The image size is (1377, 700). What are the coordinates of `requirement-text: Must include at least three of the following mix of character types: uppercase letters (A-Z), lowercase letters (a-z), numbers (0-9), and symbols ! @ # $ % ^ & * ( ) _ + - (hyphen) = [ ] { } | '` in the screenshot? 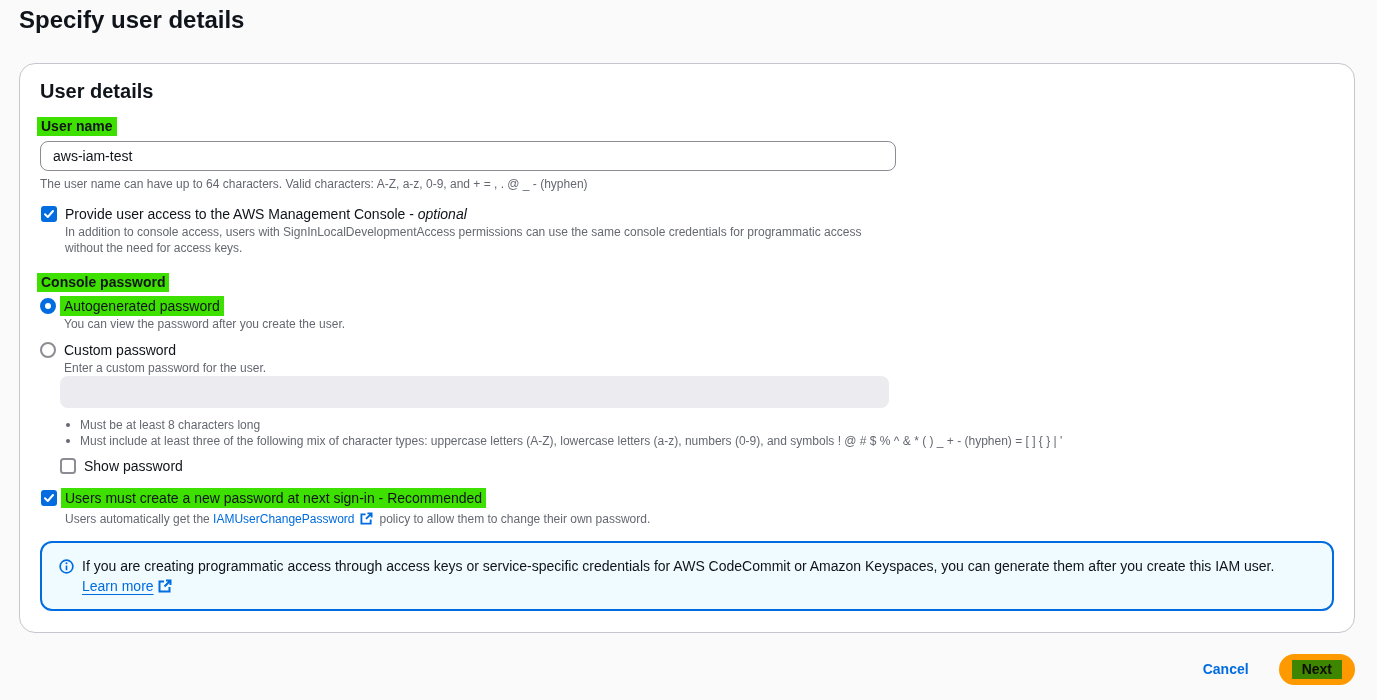 It's located at (571, 441).